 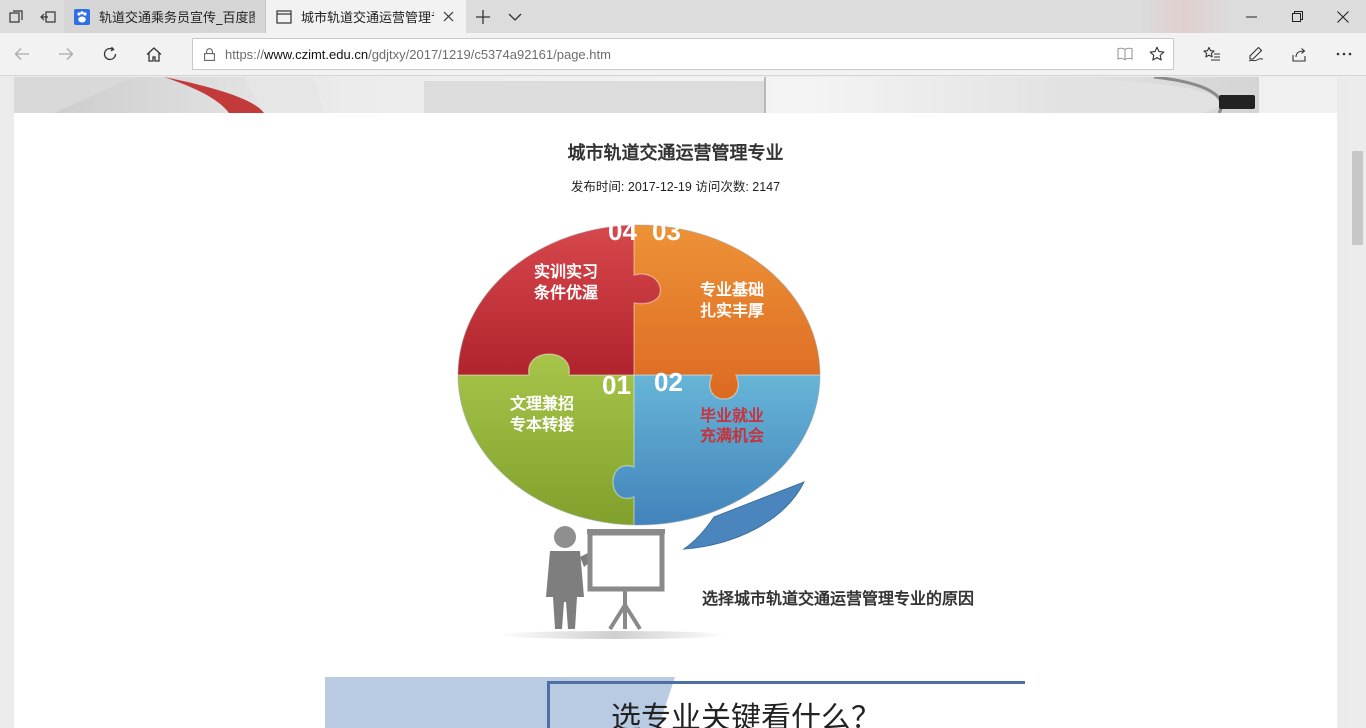 I want to click on baidu-paw-icon, so click(x=82, y=16).